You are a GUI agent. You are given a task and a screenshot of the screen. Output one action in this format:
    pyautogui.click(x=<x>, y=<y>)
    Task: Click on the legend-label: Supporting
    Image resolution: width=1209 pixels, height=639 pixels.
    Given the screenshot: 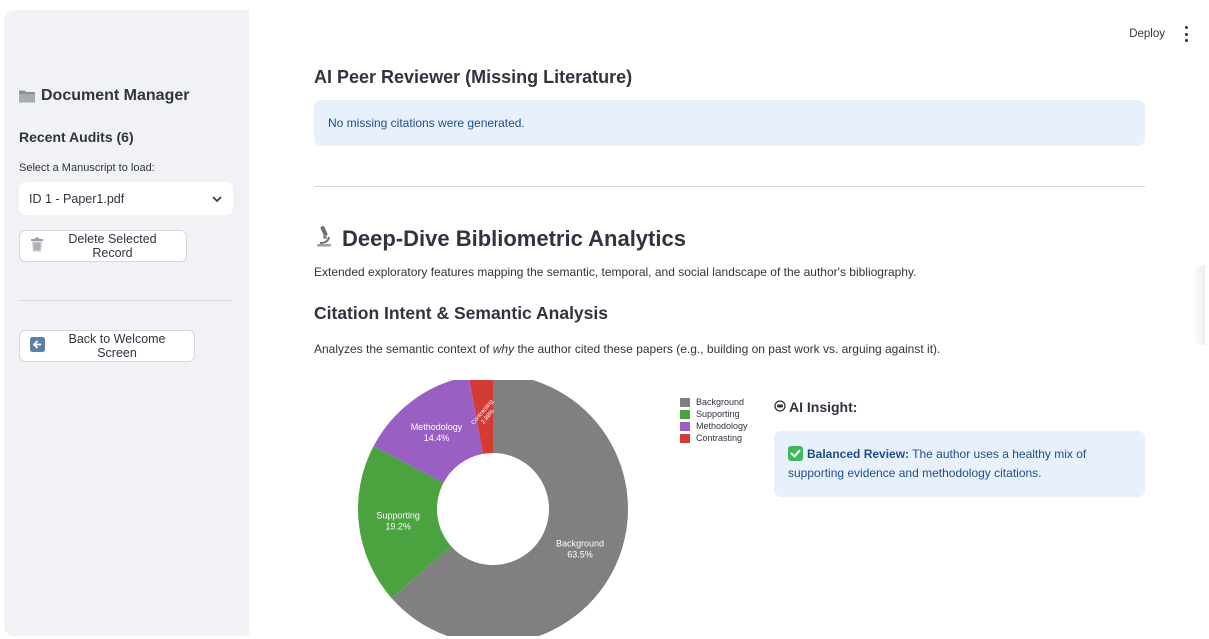 What is the action you would take?
    pyautogui.click(x=718, y=414)
    